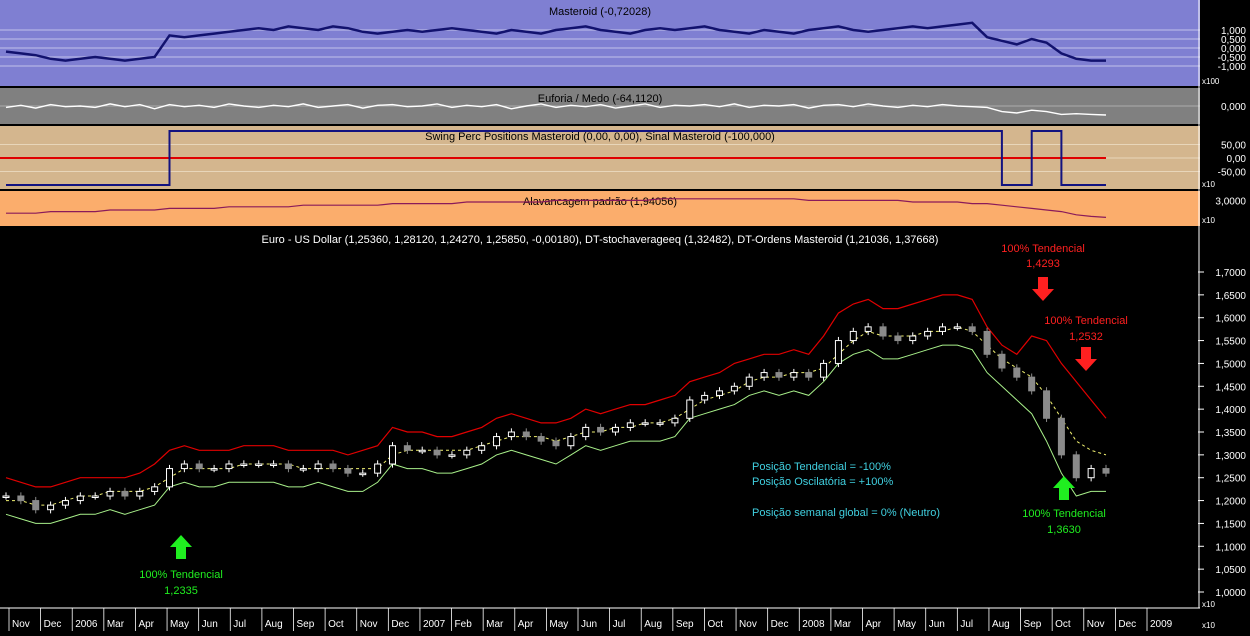 This screenshot has width=1250, height=636. I want to click on x-axis-label: 2008, so click(813, 624).